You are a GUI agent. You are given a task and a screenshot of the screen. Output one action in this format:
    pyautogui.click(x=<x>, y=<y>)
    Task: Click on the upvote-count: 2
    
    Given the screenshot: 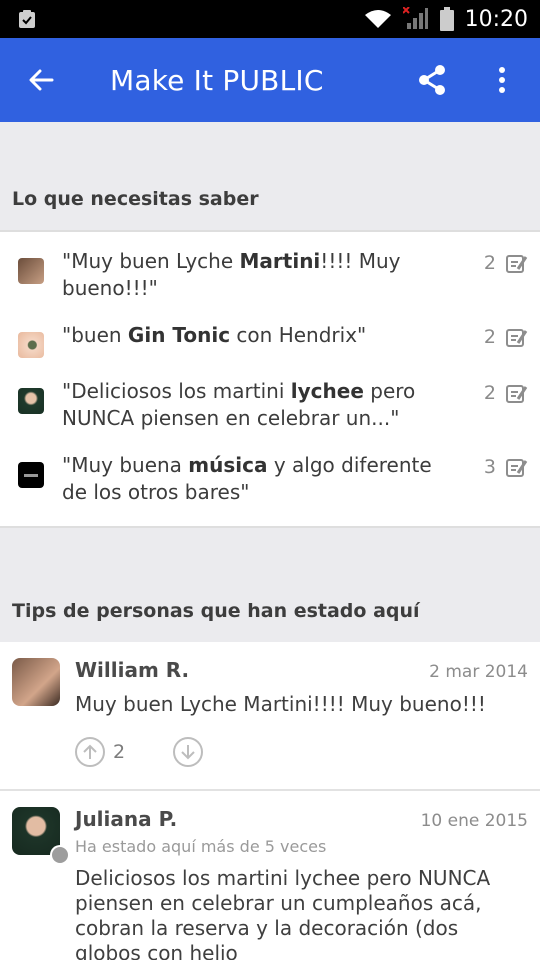 What is the action you would take?
    pyautogui.click(x=119, y=752)
    